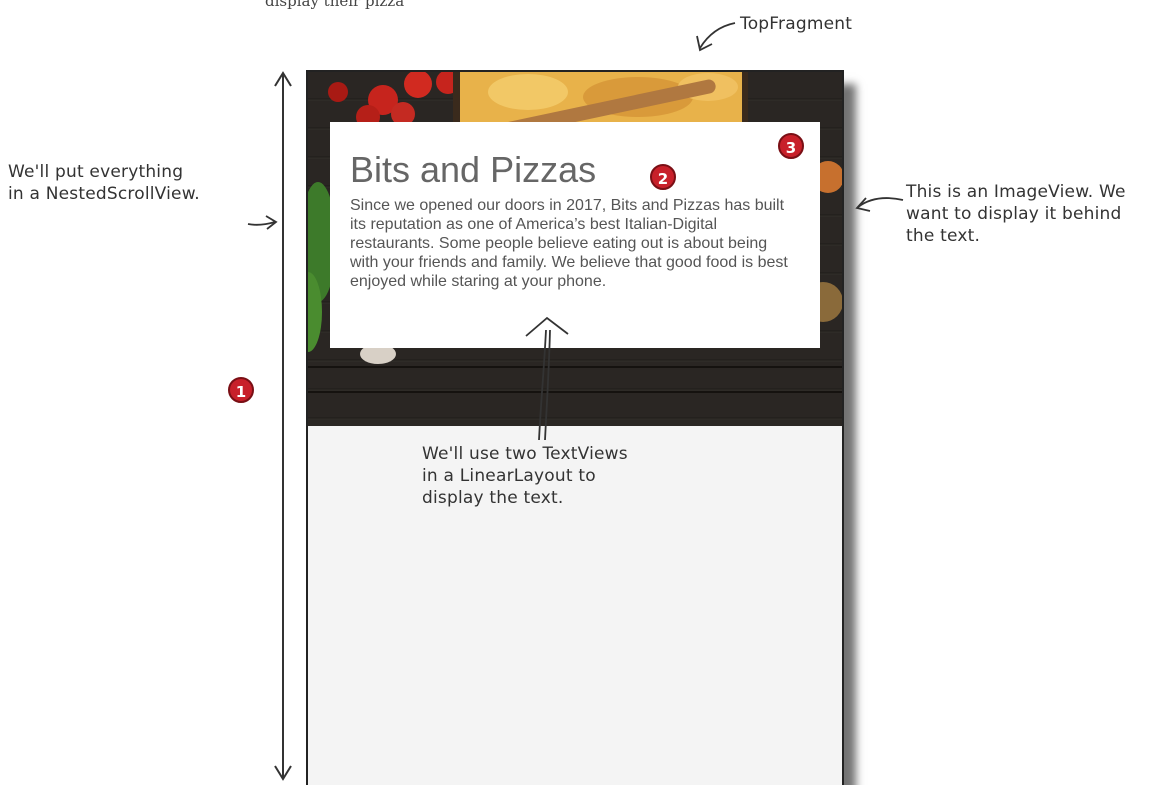 This screenshot has width=1176, height=785. I want to click on label-line: display the text., so click(493, 498).